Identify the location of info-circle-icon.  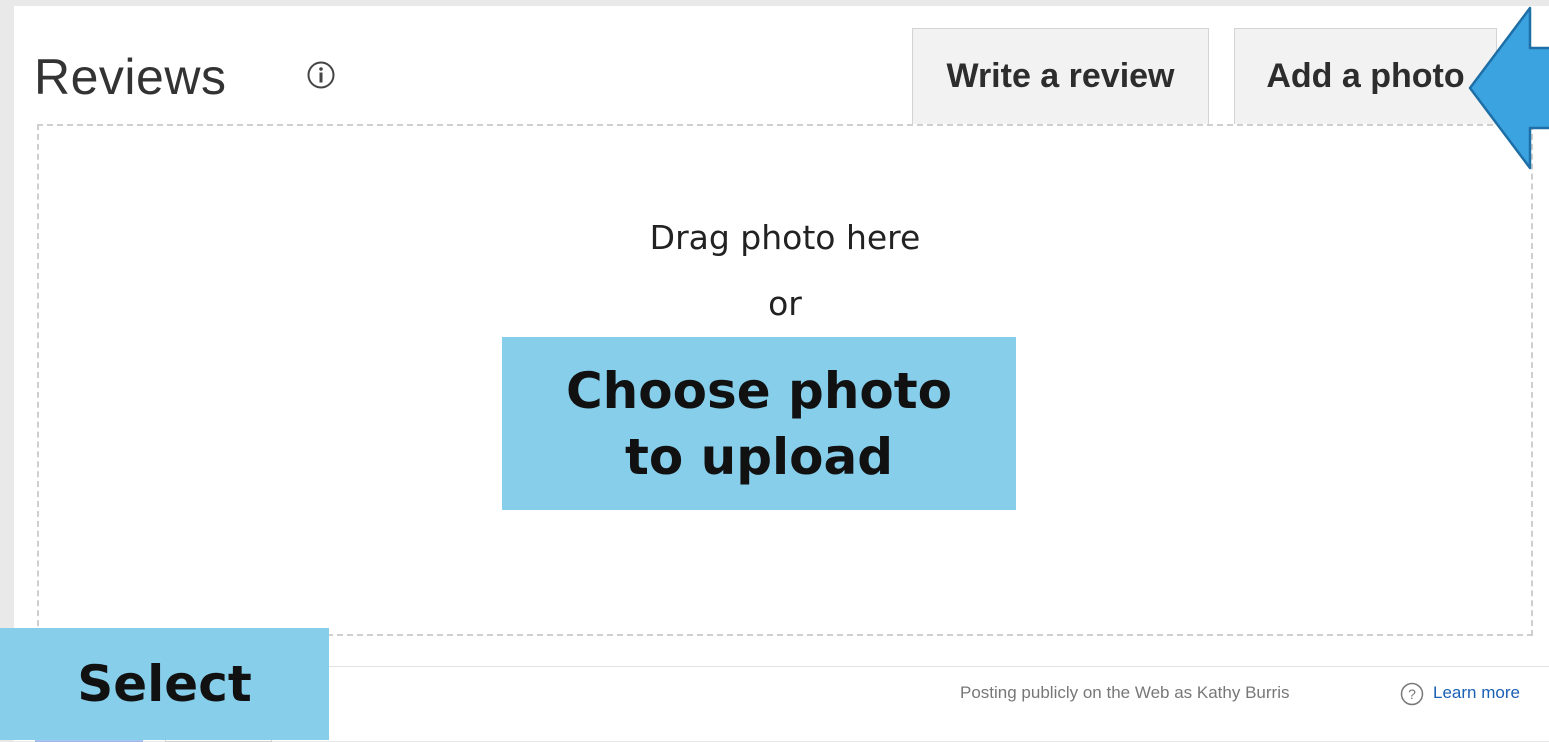
(321, 75).